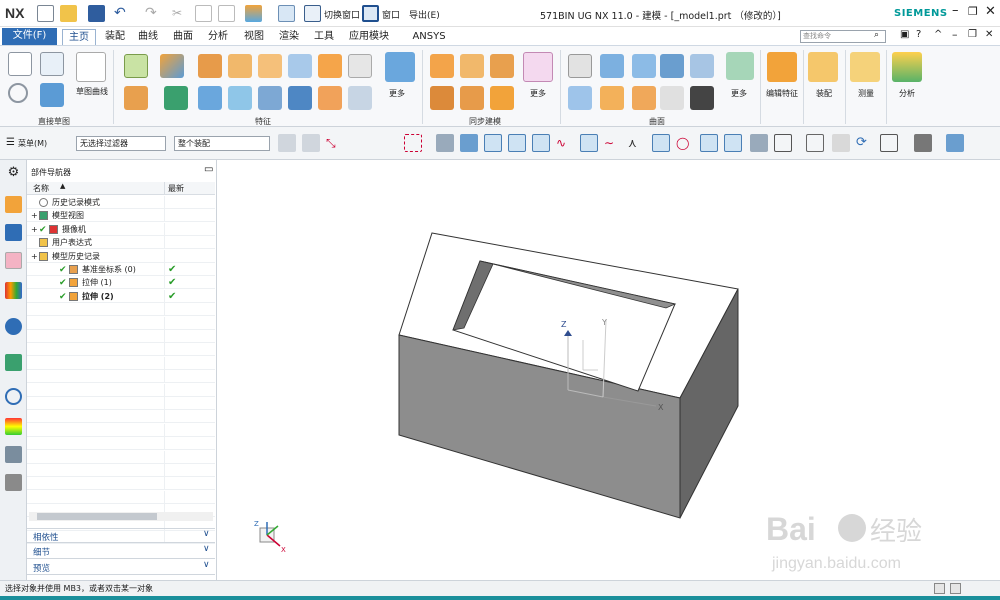 This screenshot has width=1000, height=600. Describe the element at coordinates (208, 169) in the screenshot. I see `navigator-maximize-icon: ▭` at that location.